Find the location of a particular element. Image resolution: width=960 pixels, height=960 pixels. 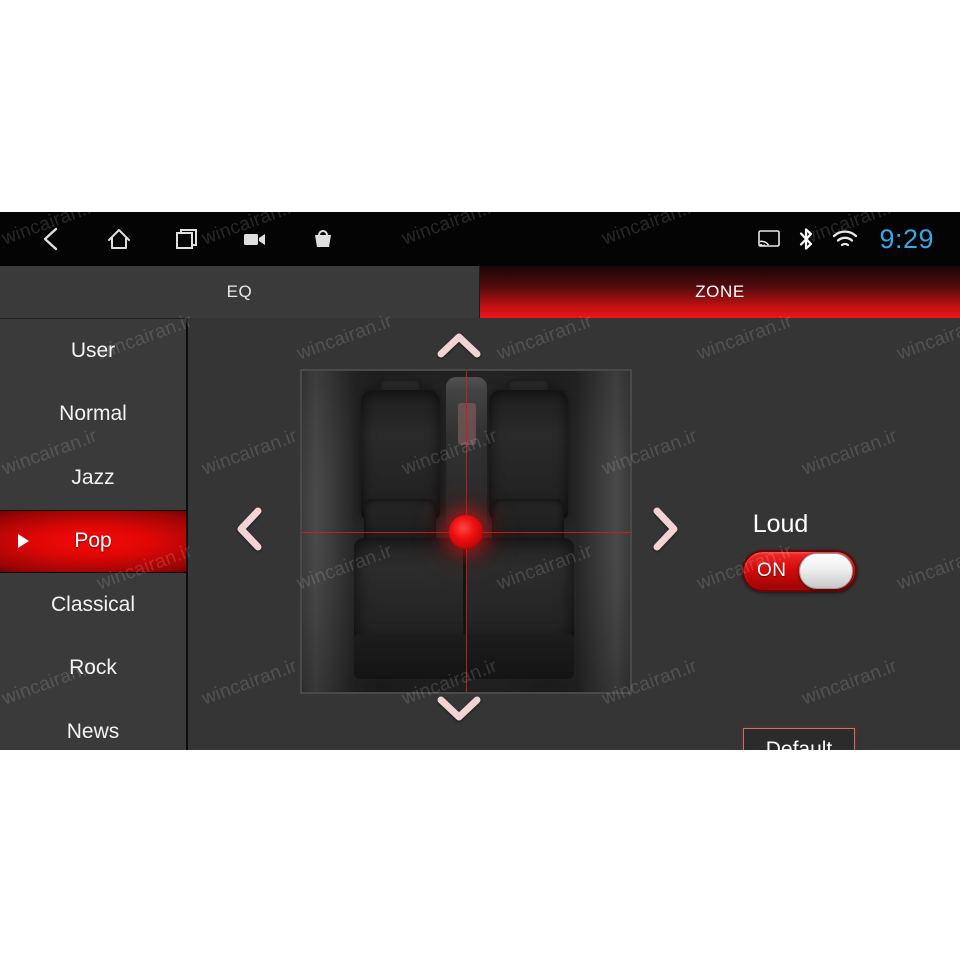

back-icon is located at coordinates (51, 239).